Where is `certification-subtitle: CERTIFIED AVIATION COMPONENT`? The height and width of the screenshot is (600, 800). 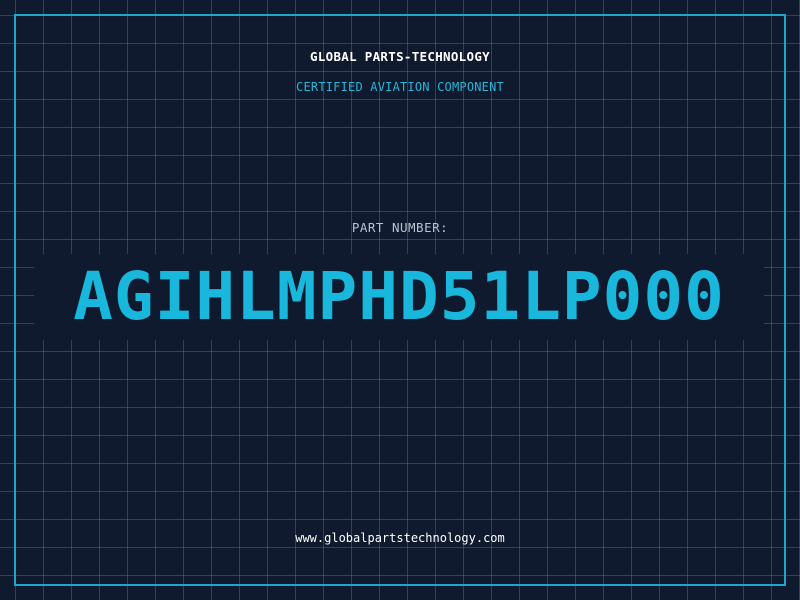
certification-subtitle: CERTIFIED AVIATION COMPONENT is located at coordinates (400, 87).